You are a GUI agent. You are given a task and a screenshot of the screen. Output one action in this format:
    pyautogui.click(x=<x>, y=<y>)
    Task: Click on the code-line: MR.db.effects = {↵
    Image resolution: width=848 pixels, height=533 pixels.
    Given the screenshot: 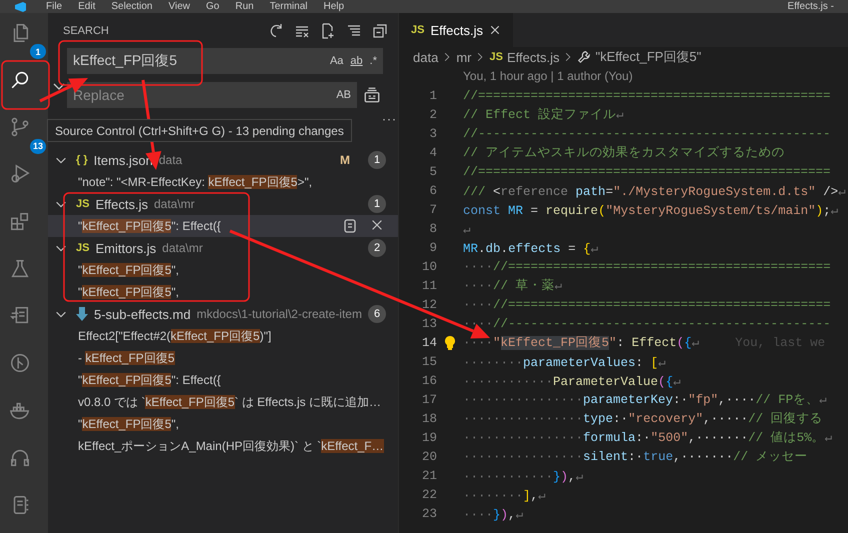 What is the action you would take?
    pyautogui.click(x=530, y=248)
    